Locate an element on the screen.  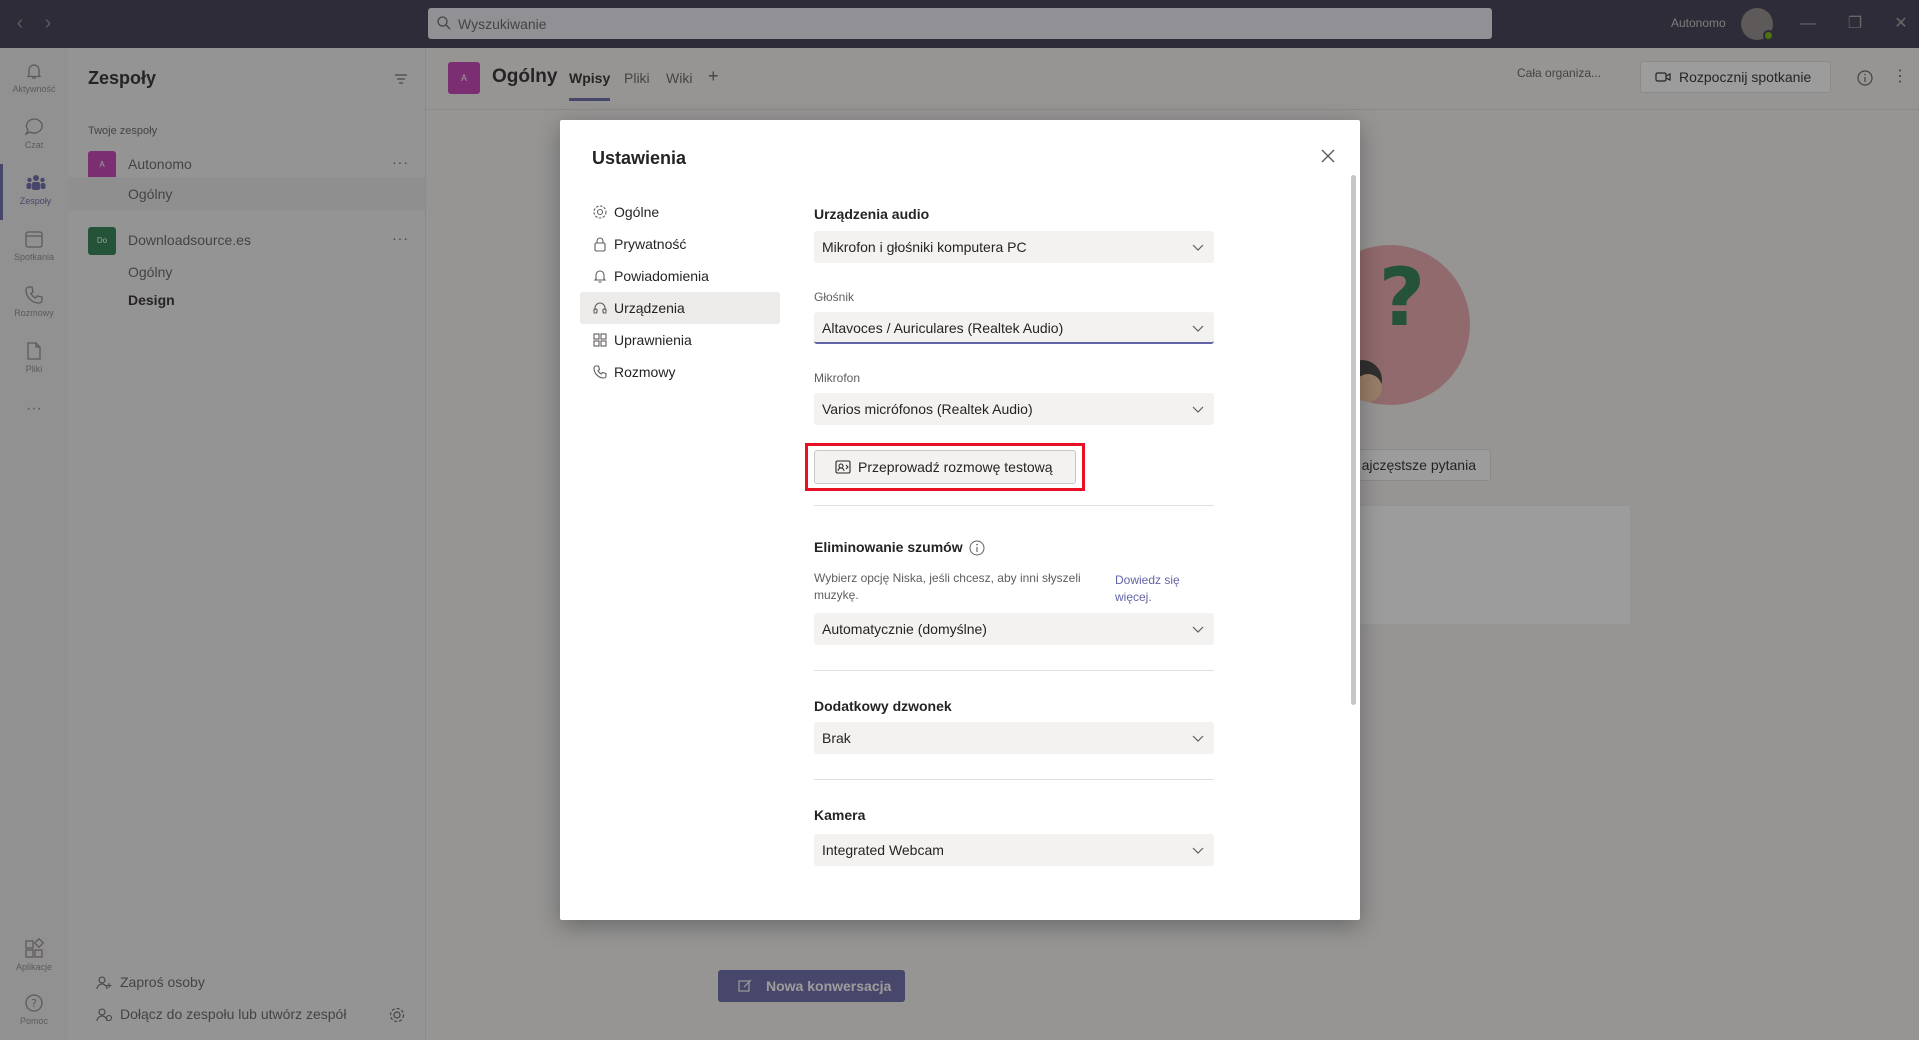
dropdown-value: Brak is located at coordinates (836, 738).